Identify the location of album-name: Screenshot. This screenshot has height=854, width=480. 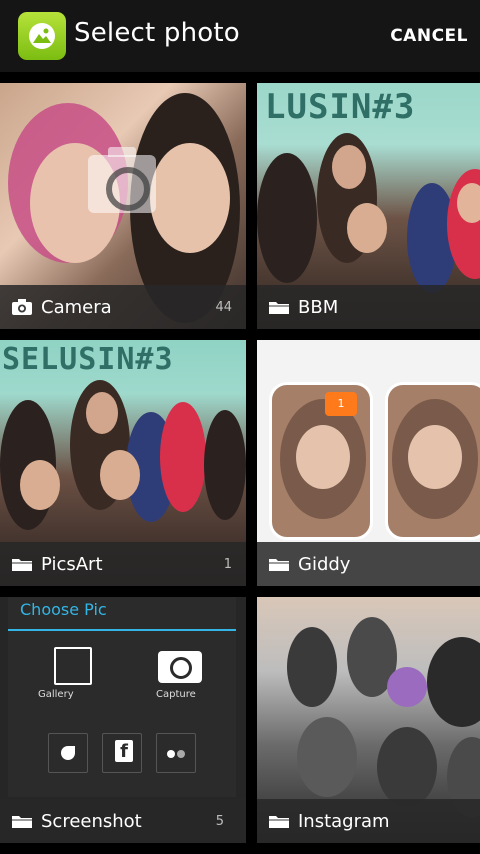
(91, 821).